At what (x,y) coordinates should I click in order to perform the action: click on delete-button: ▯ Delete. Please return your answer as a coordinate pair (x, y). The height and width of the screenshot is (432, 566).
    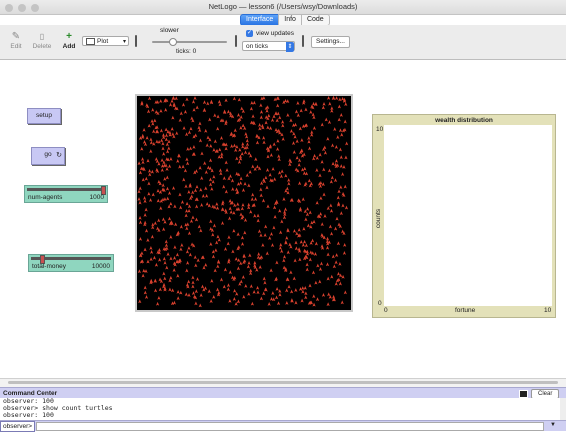
    Looking at the image, I should click on (42, 40).